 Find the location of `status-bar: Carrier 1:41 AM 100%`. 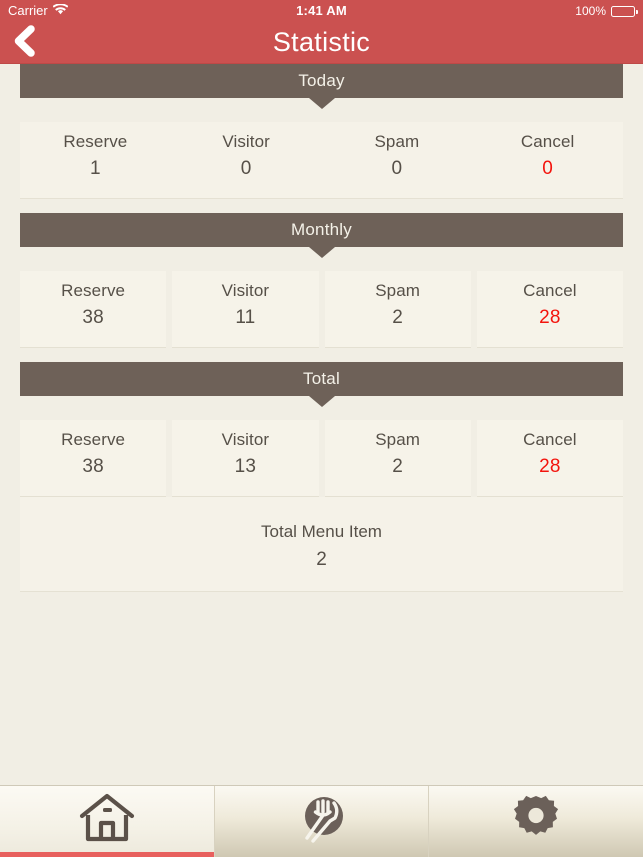

status-bar: Carrier 1:41 AM 100% is located at coordinates (321, 11).